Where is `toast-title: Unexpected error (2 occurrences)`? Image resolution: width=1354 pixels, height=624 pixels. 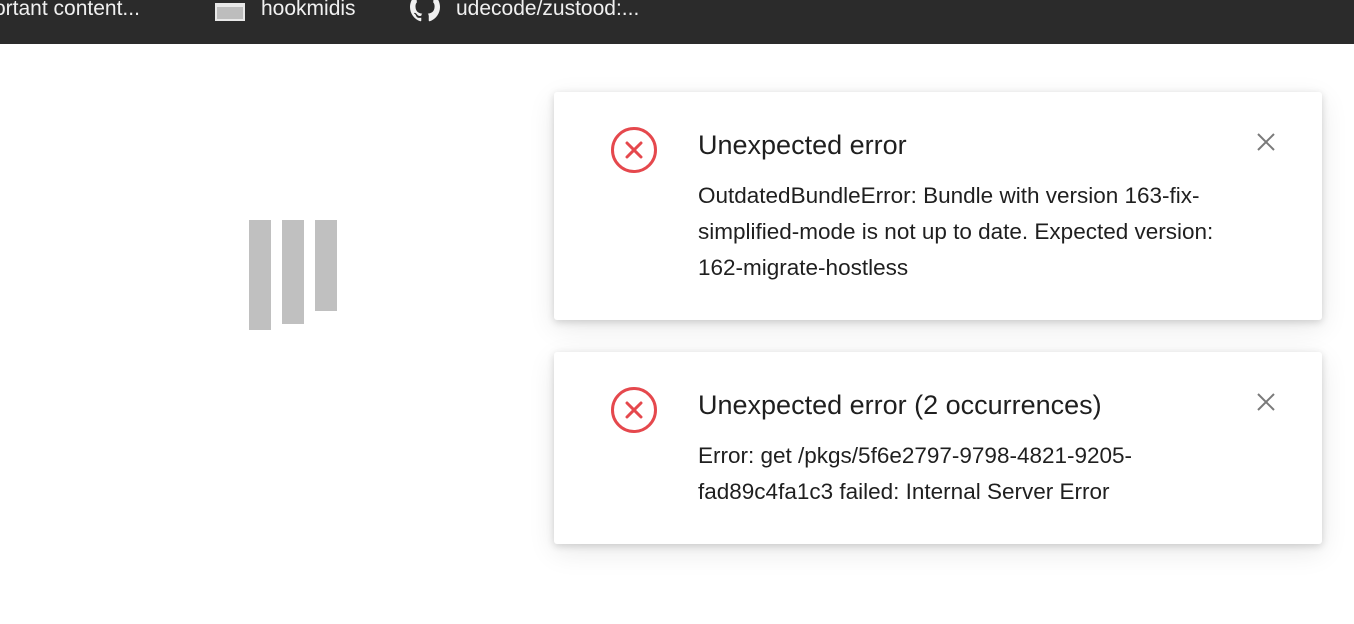 toast-title: Unexpected error (2 occurrences) is located at coordinates (900, 405).